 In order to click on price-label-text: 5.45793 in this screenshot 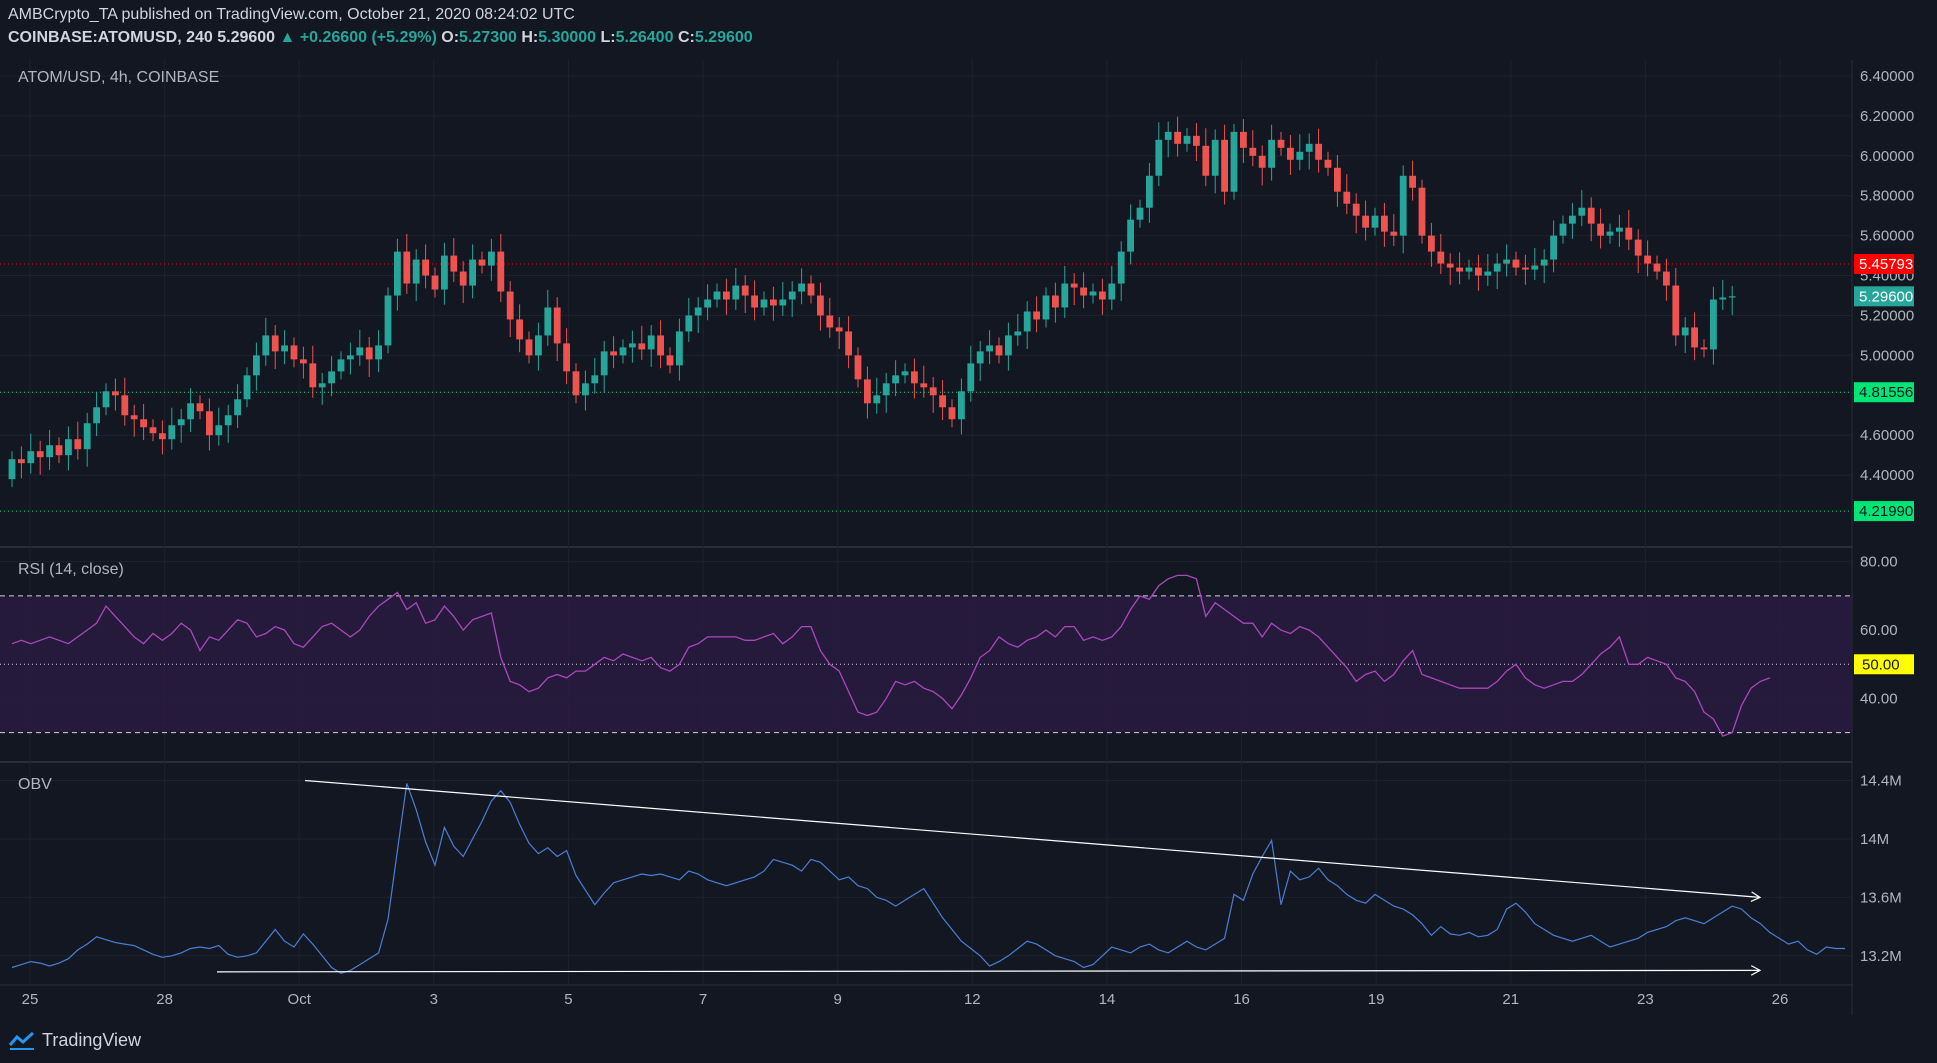, I will do `click(1886, 264)`.